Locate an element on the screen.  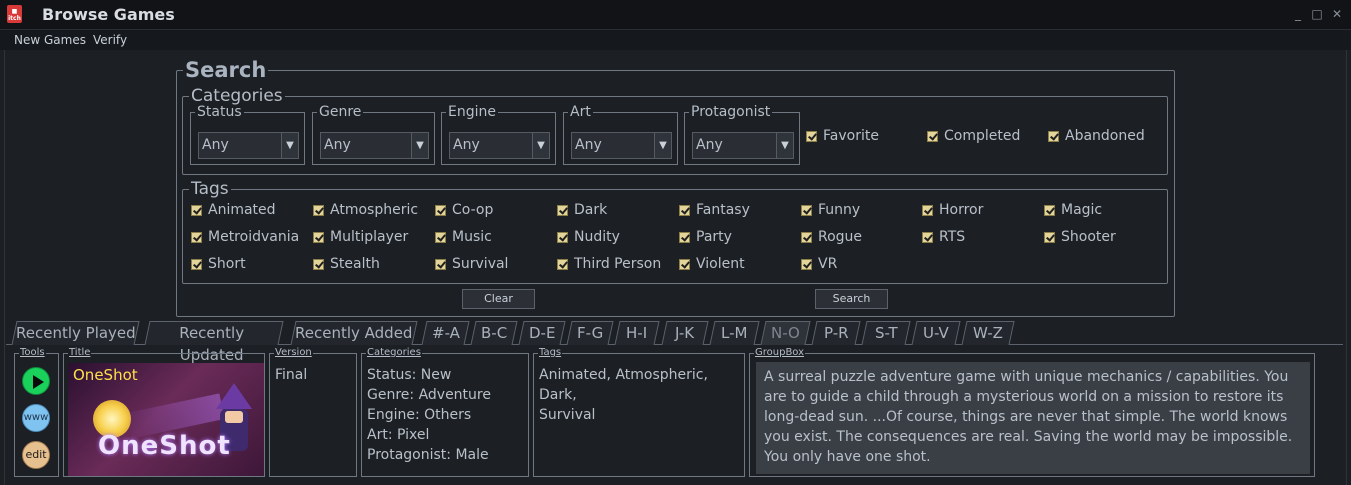
favorite-checkbox: Favorite is located at coordinates (856, 136).